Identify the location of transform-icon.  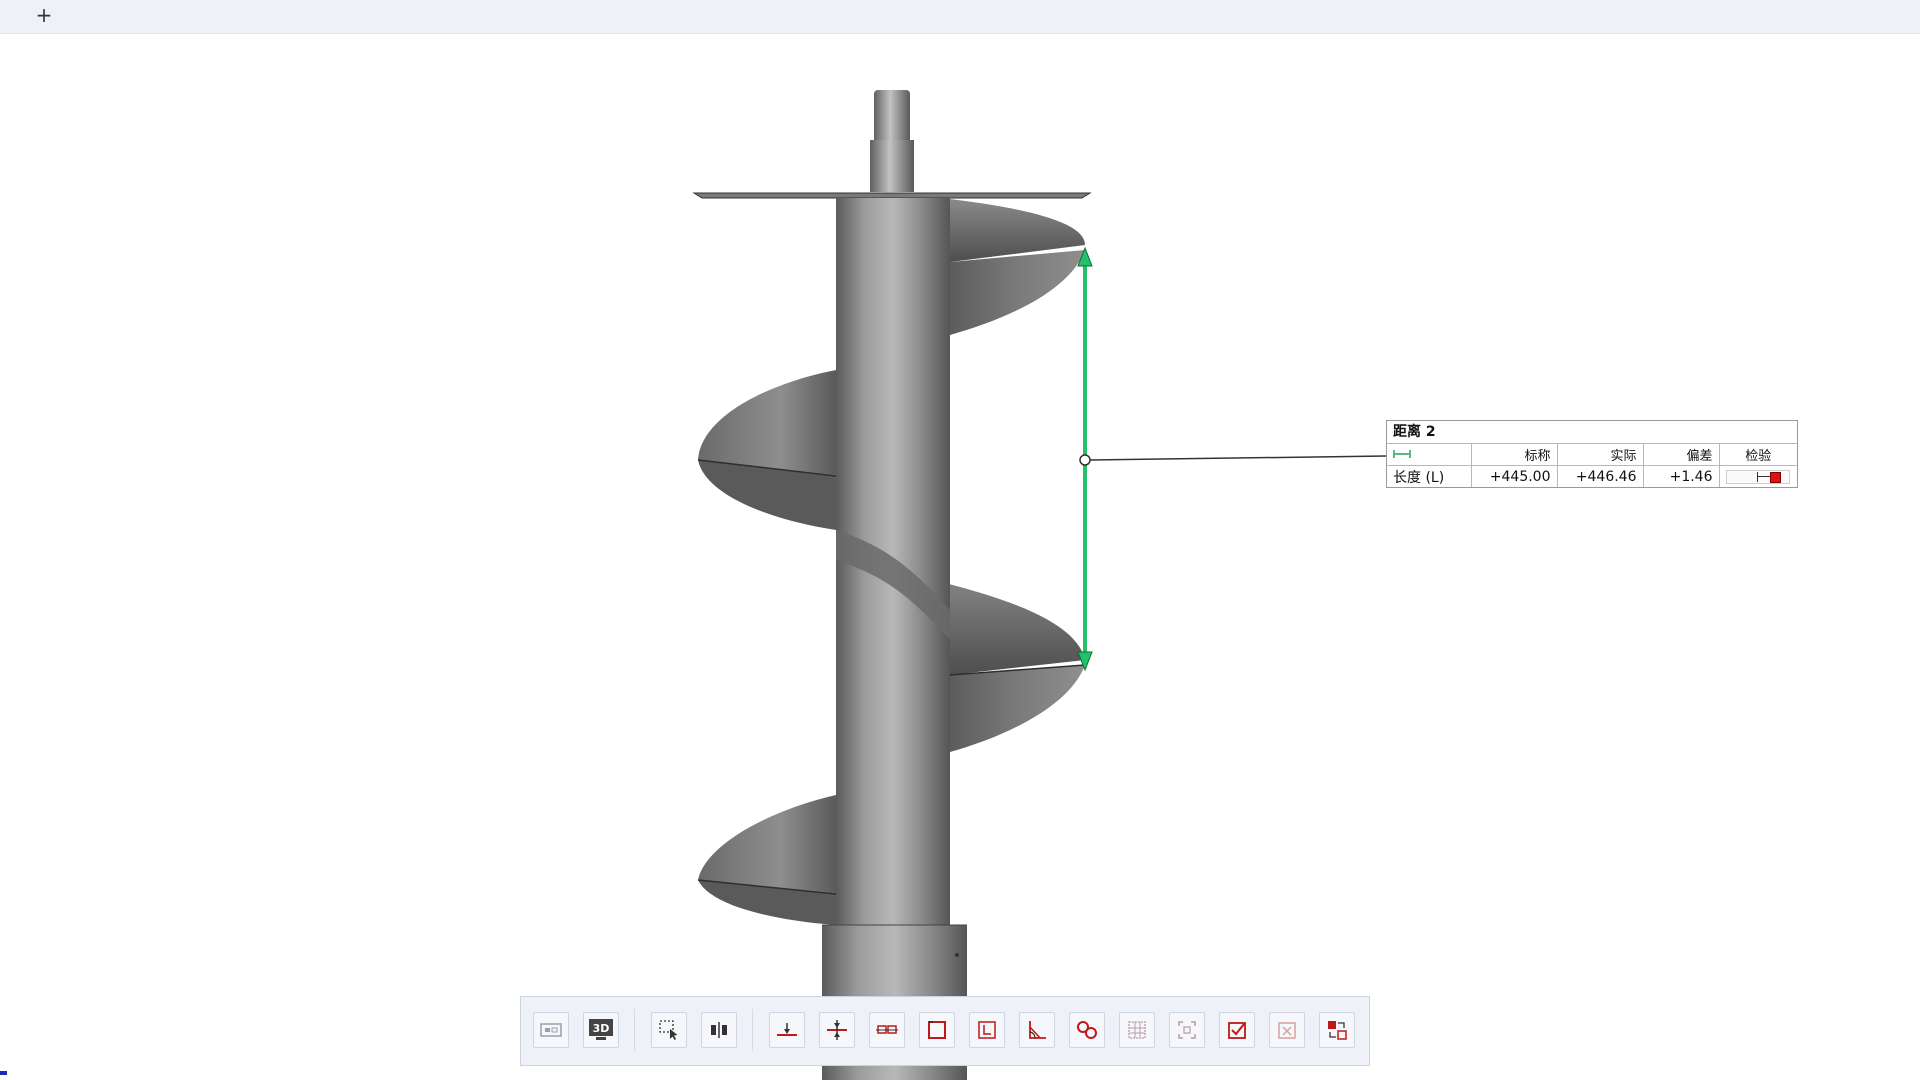
(1337, 1030).